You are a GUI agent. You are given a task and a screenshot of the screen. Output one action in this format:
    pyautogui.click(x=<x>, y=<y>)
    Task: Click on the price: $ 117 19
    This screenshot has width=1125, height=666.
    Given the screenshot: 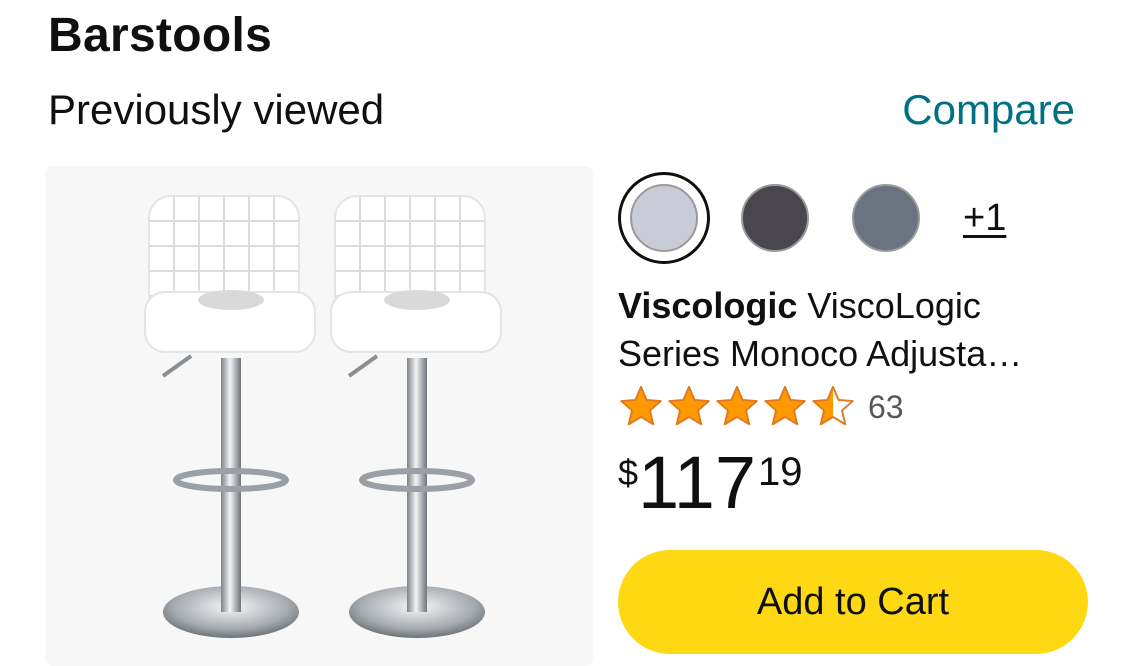 What is the action you would take?
    pyautogui.click(x=710, y=483)
    